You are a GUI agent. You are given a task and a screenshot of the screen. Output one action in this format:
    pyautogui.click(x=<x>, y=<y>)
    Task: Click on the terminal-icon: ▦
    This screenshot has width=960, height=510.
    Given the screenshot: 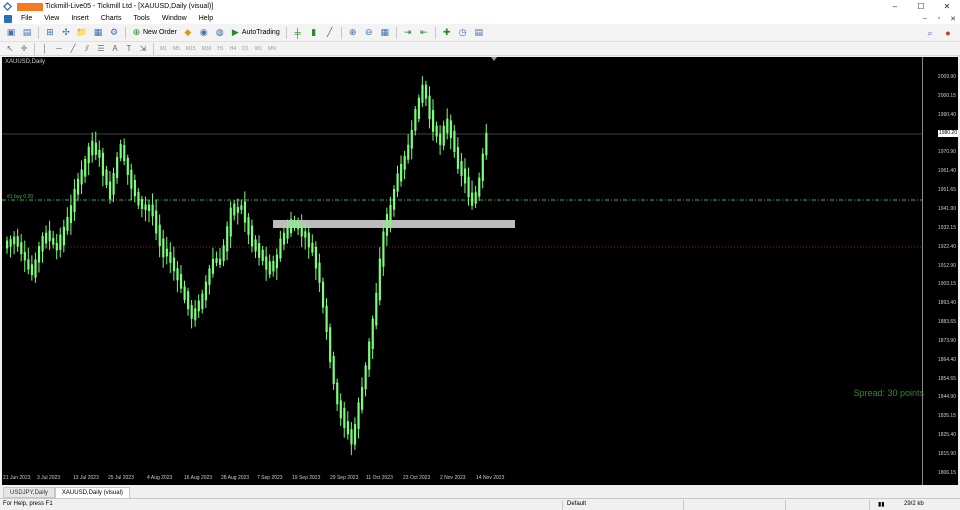 What is the action you would take?
    pyautogui.click(x=98, y=33)
    